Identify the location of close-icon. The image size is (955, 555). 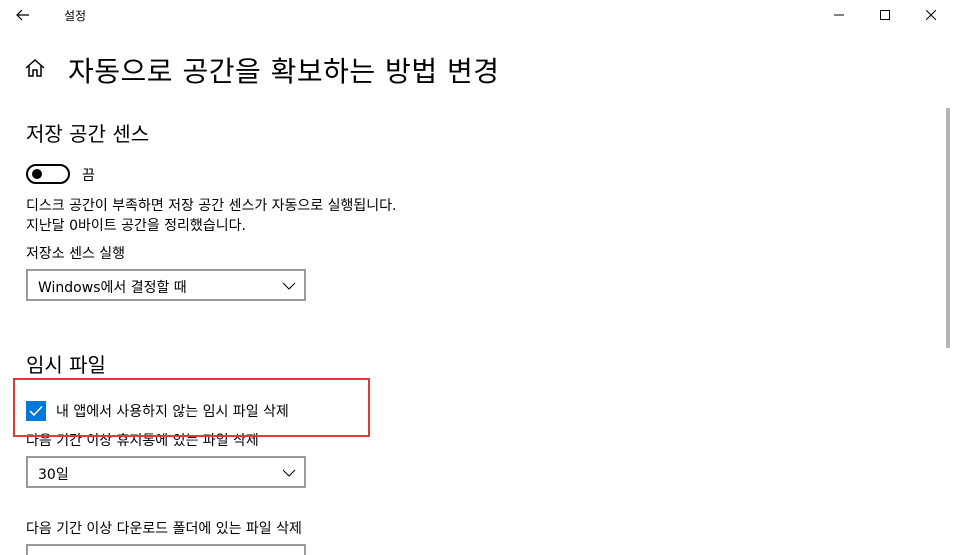
(931, 15).